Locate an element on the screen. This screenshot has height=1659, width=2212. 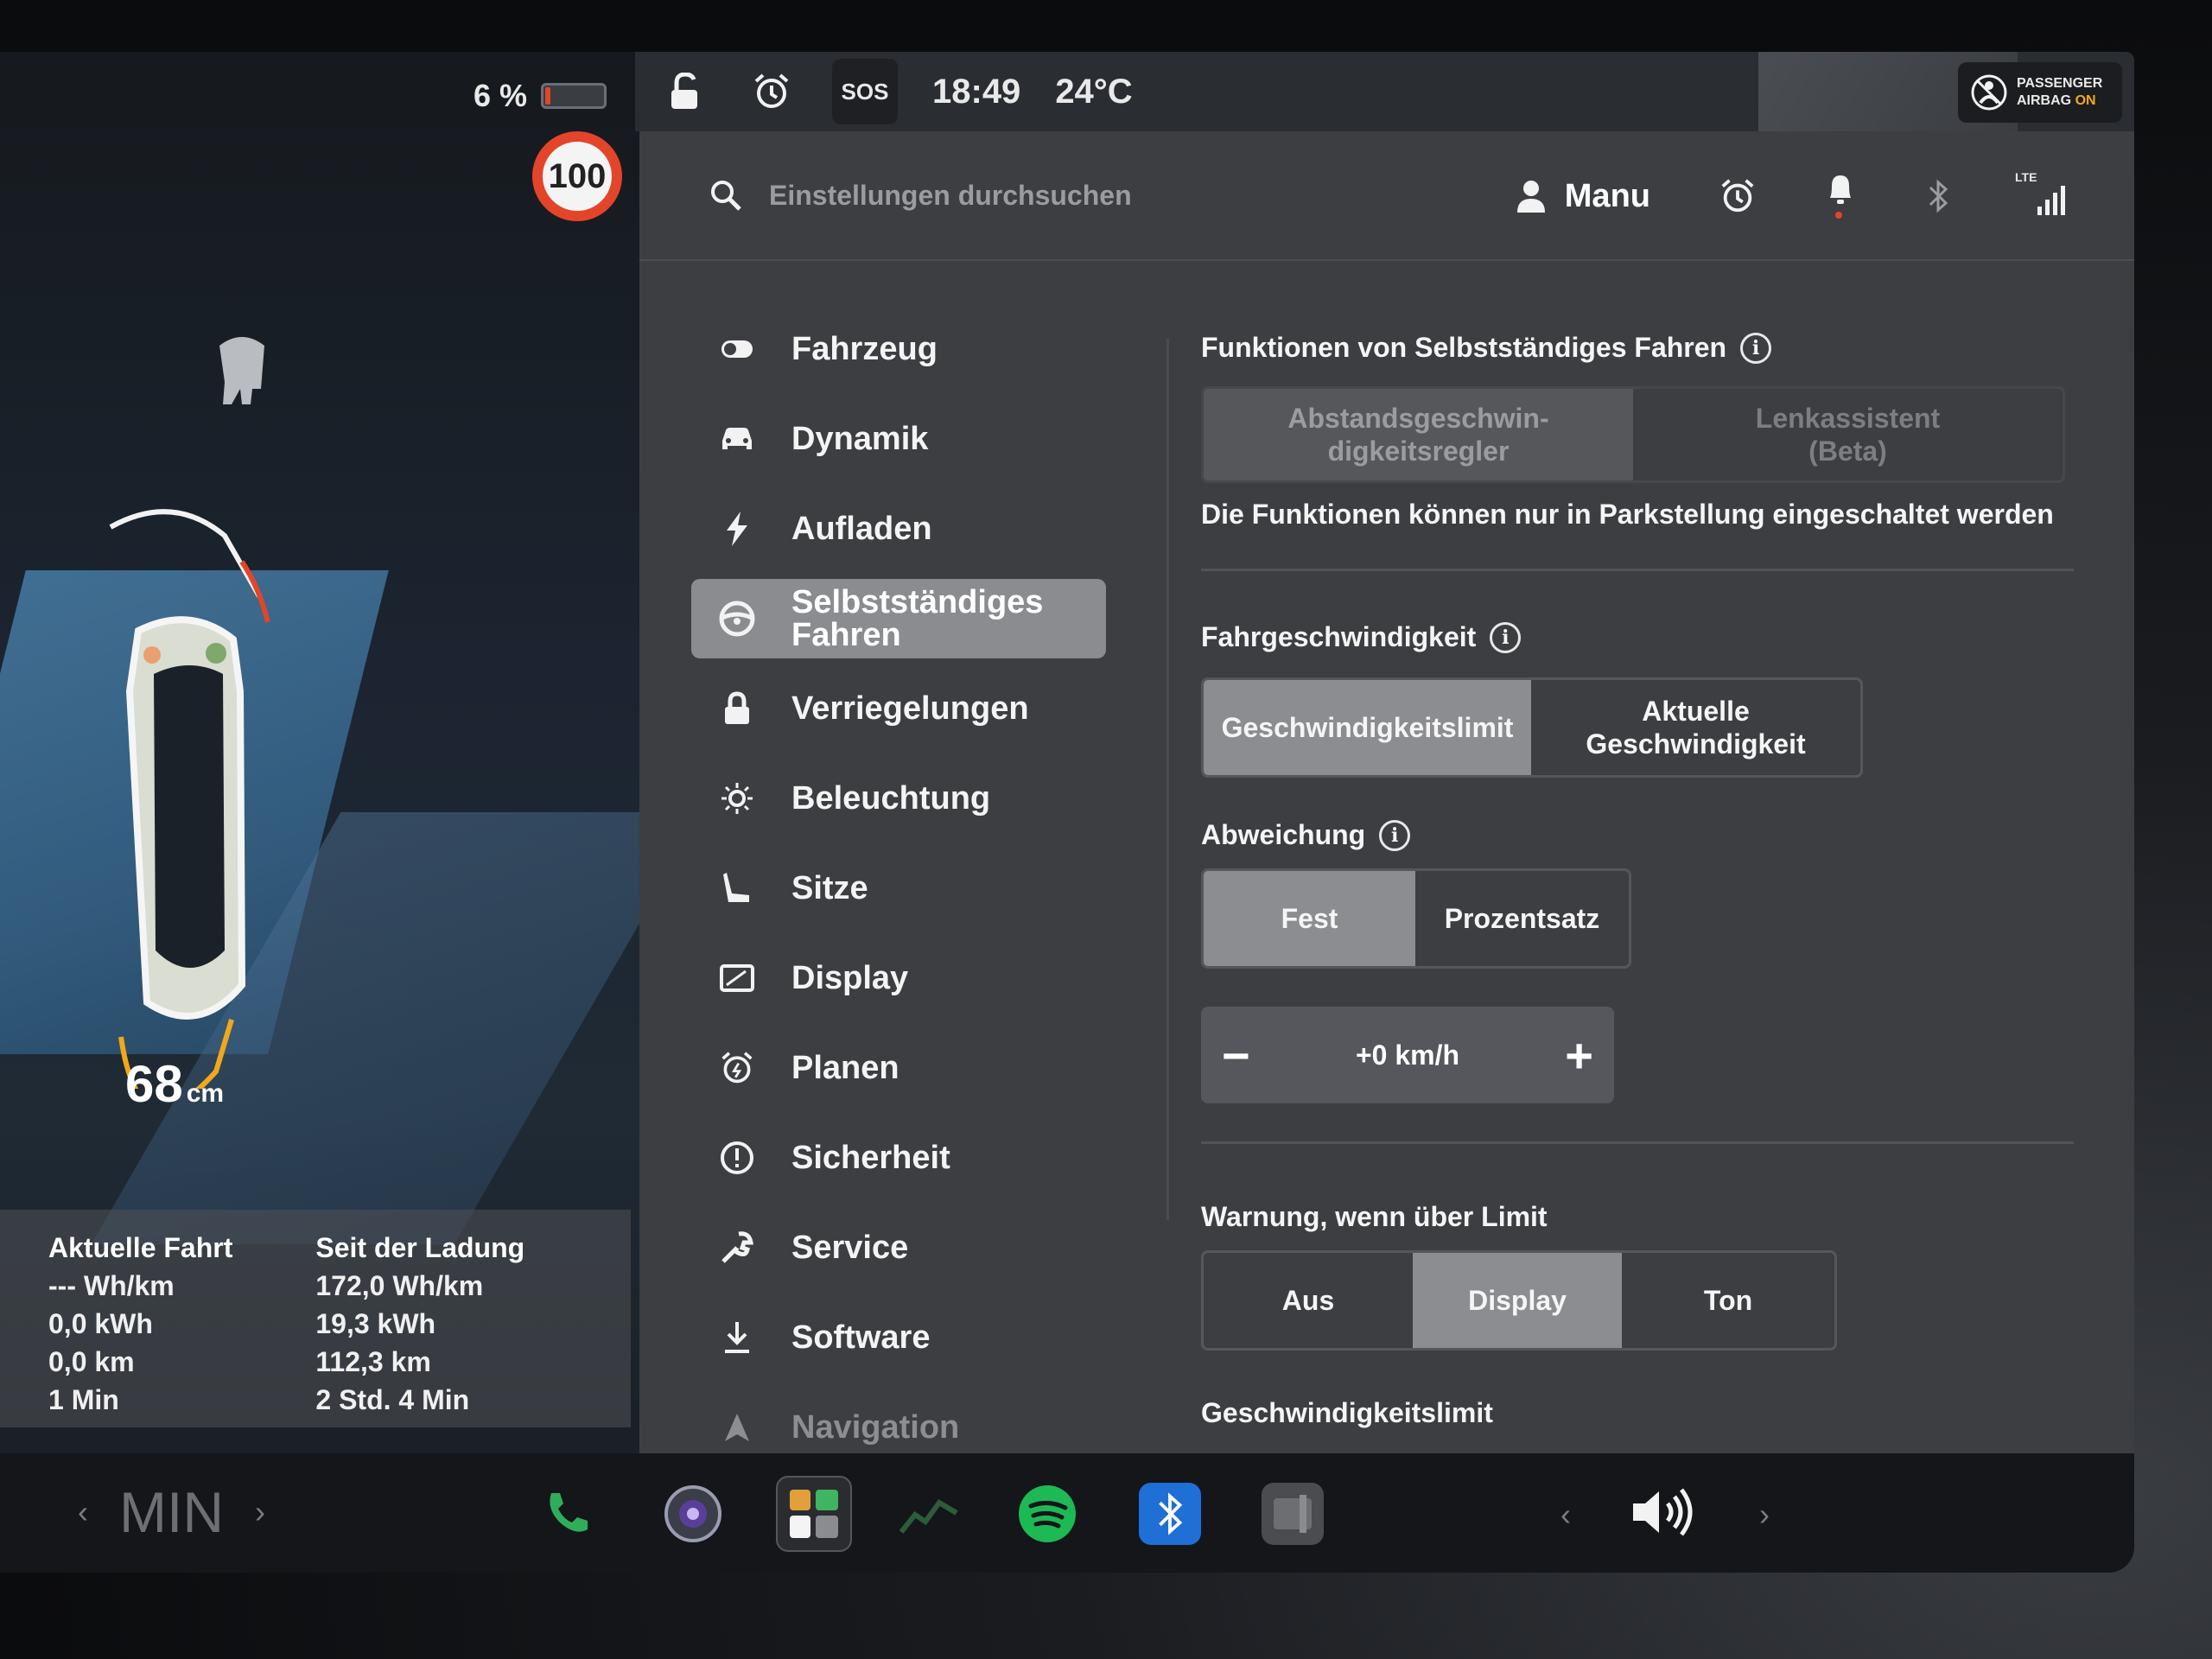
chevron-right-icon: › is located at coordinates (260, 1512).